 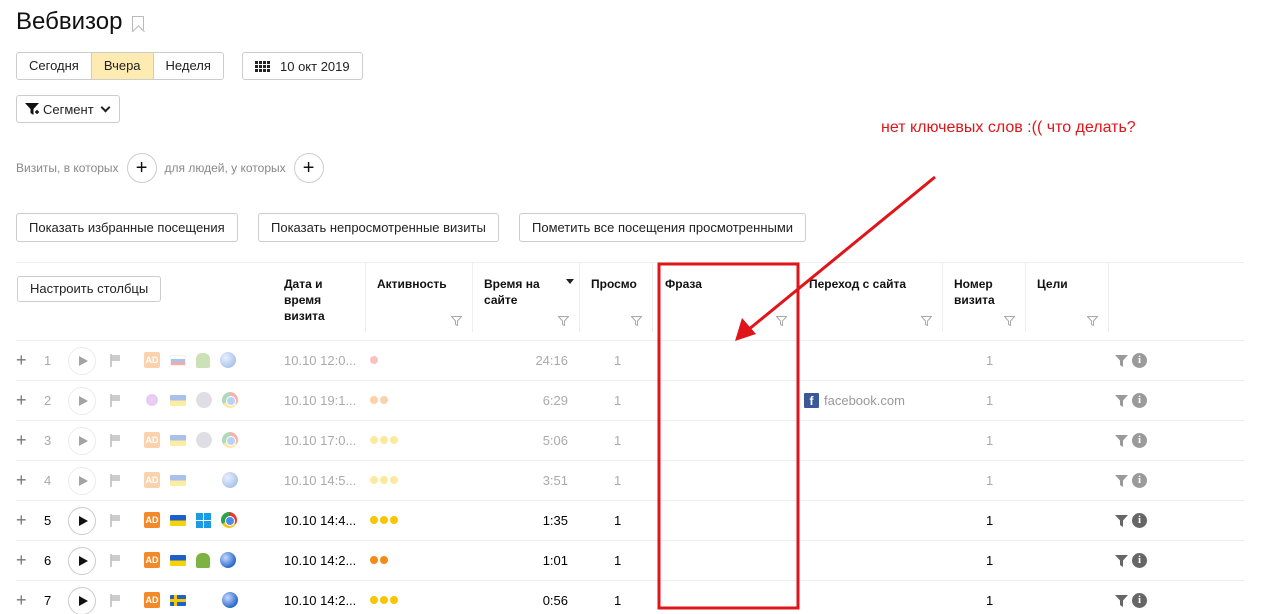 What do you see at coordinates (138, 24) in the screenshot?
I see `bookmark-icon` at bounding box center [138, 24].